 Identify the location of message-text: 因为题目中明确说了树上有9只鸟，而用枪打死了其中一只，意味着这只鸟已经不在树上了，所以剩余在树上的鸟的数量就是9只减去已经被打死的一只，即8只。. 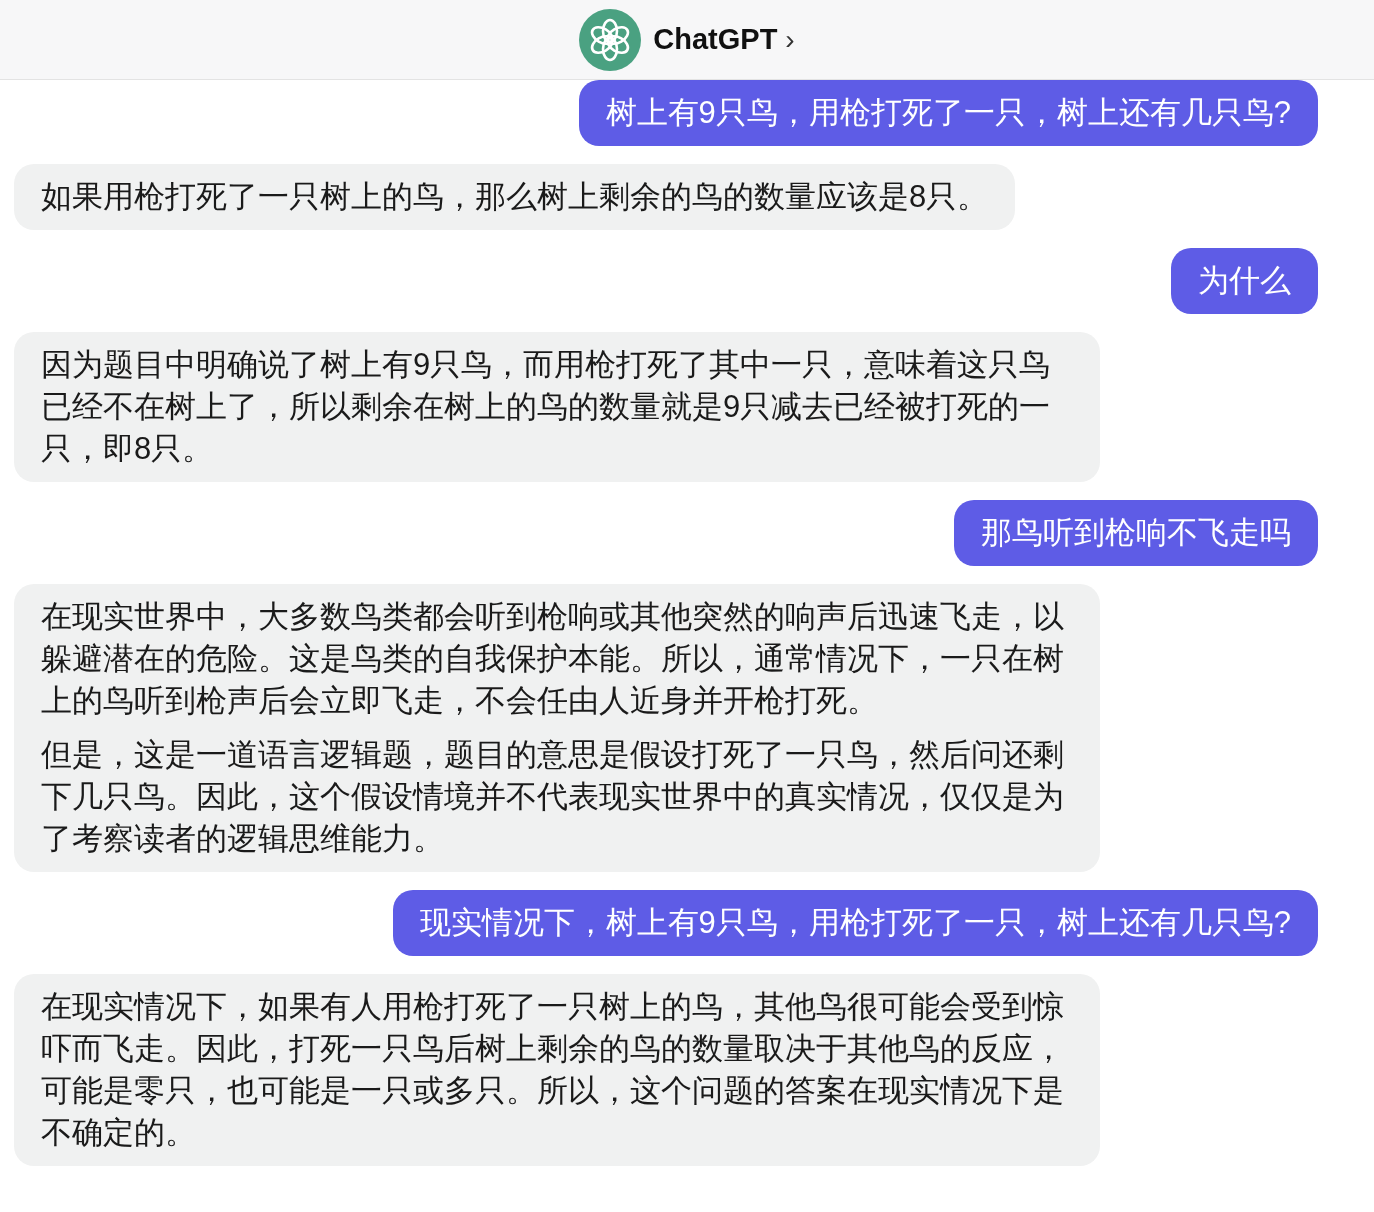
(546, 407).